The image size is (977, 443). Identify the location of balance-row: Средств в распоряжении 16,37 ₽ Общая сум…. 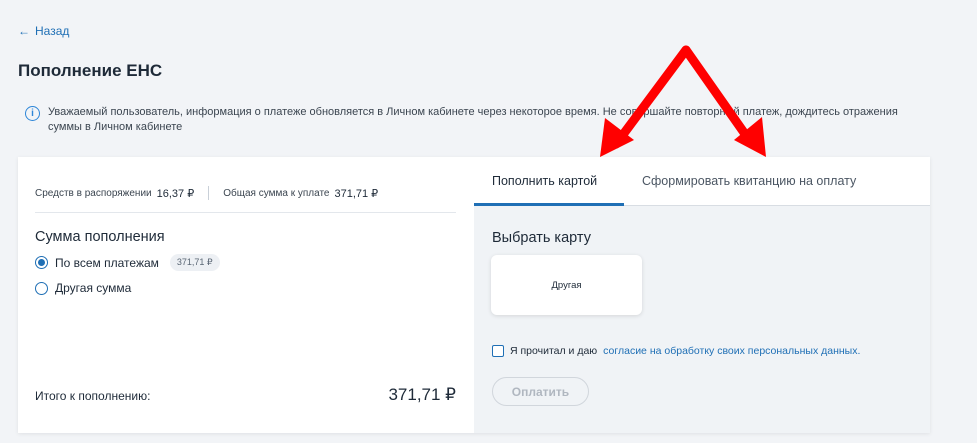
(245, 193).